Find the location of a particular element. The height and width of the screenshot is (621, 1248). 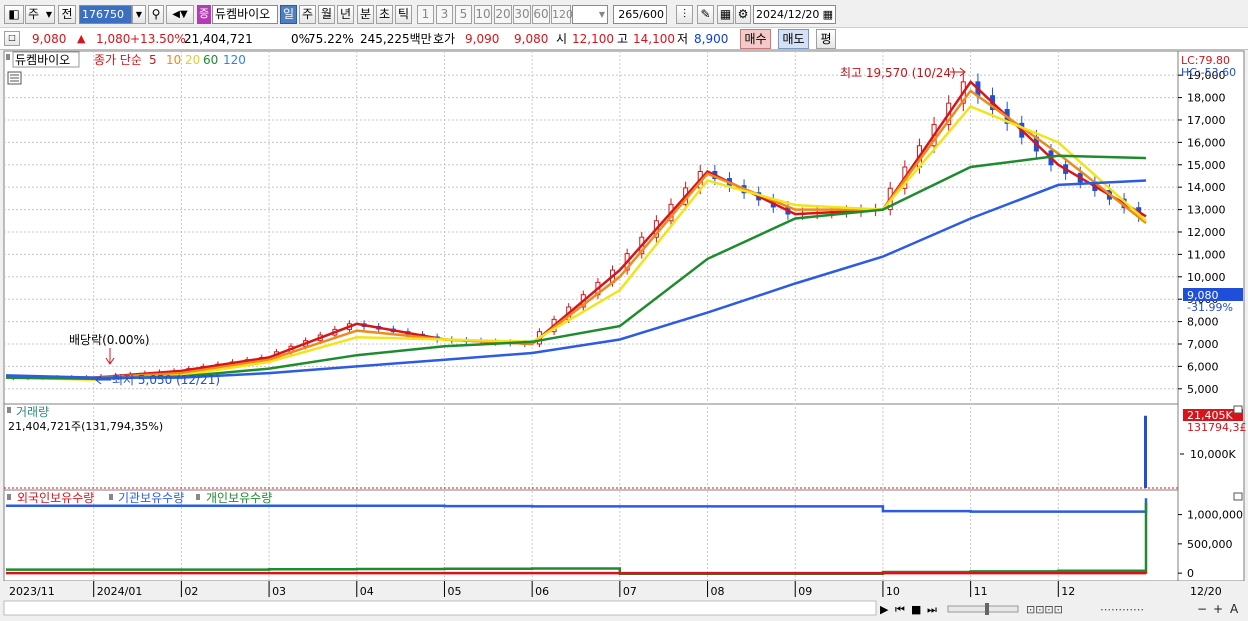

up-arrow-icon: ▲ is located at coordinates (81, 38).